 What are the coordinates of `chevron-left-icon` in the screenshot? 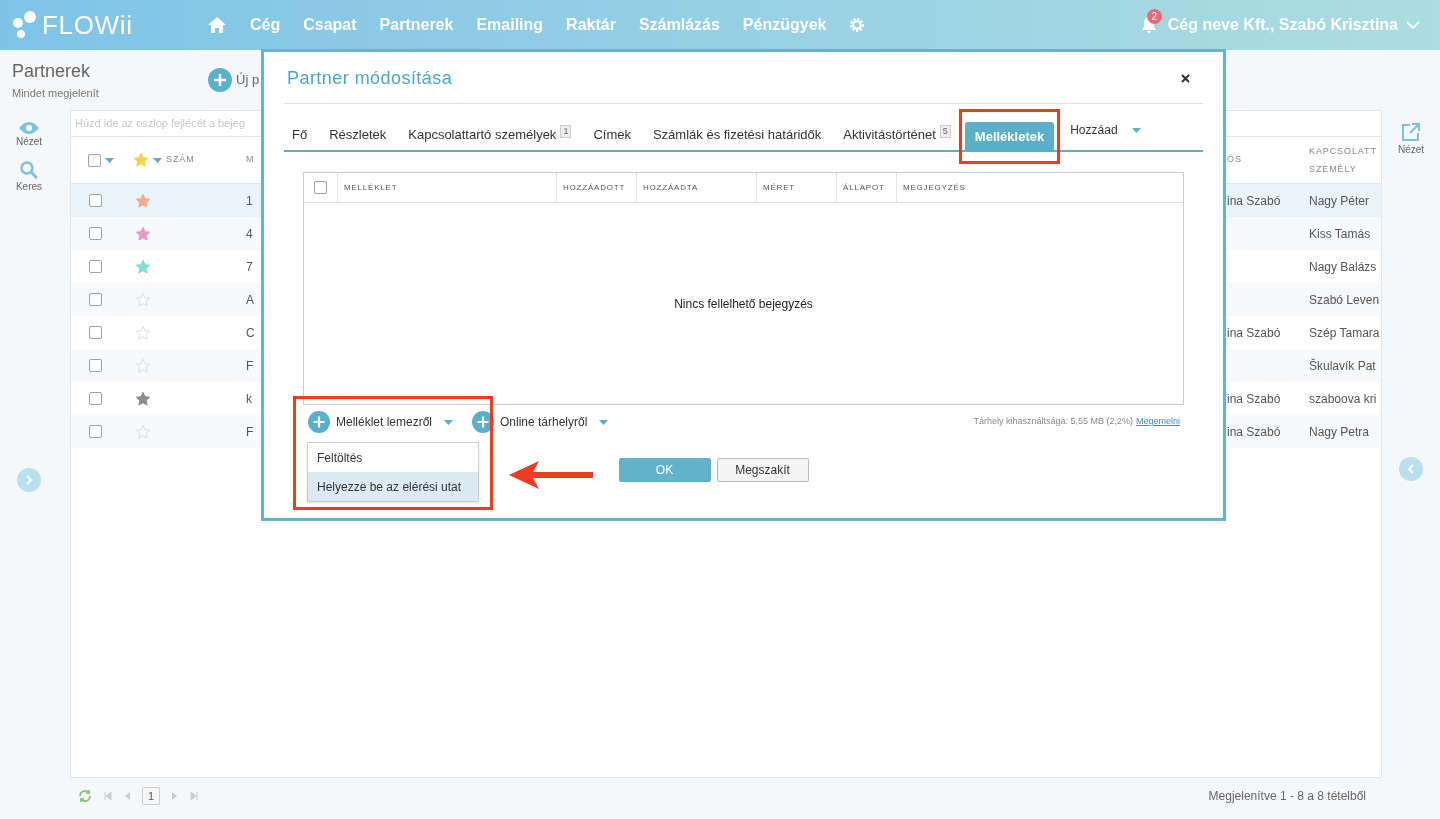 It's located at (1411, 469).